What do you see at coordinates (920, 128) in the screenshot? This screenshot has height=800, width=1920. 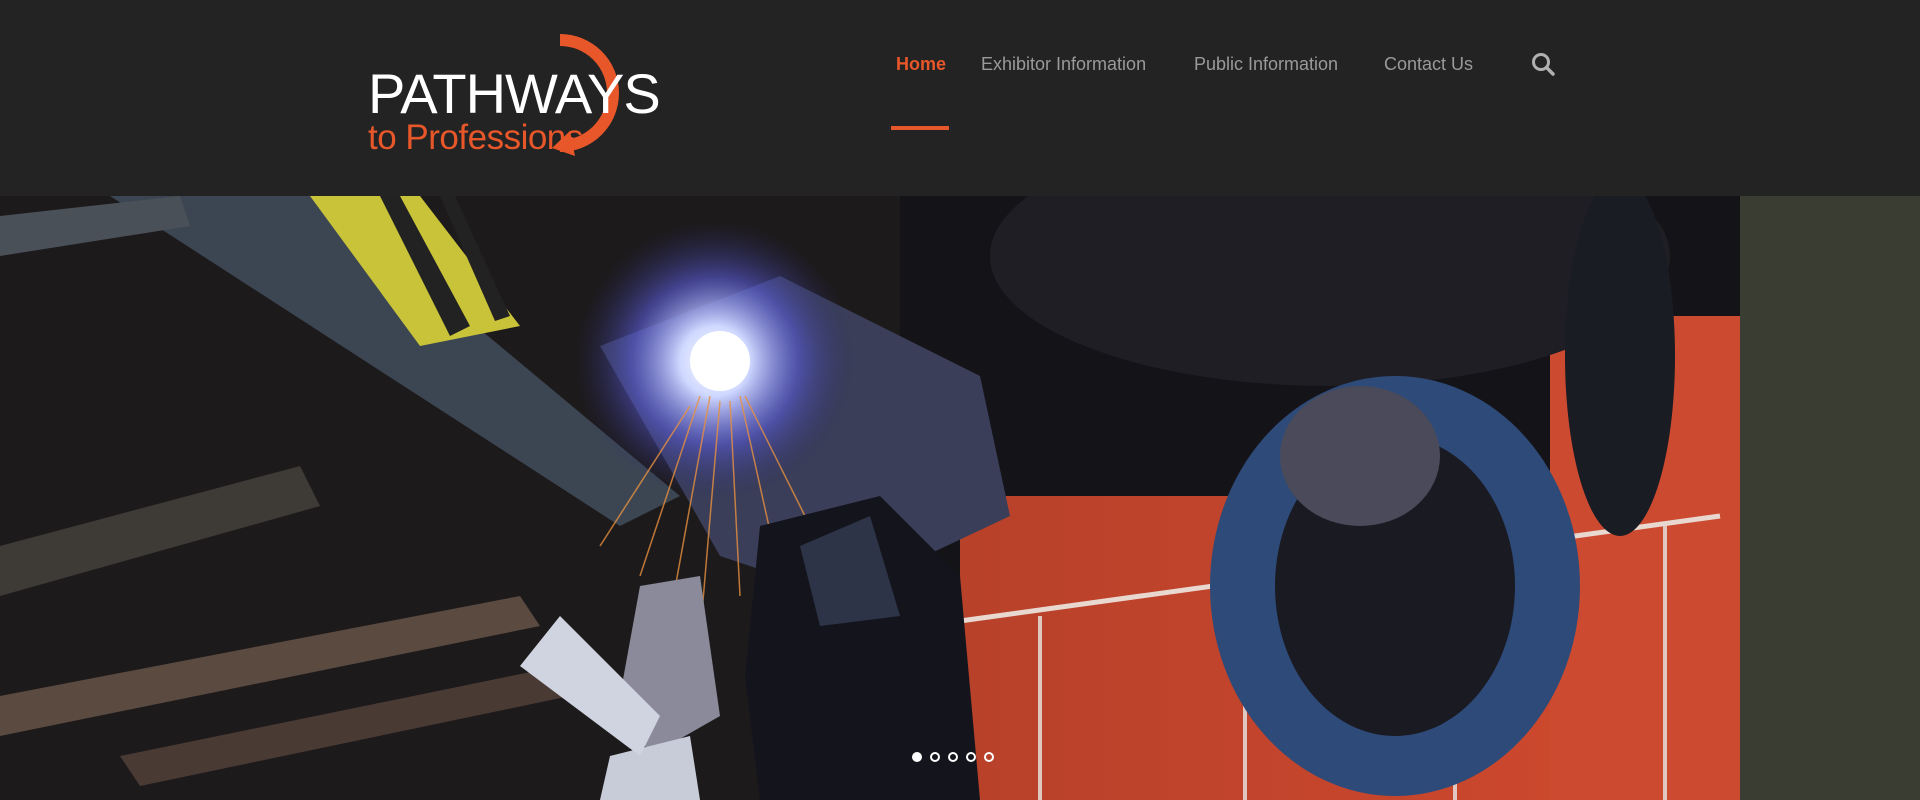 I see `active-nav-indicator` at bounding box center [920, 128].